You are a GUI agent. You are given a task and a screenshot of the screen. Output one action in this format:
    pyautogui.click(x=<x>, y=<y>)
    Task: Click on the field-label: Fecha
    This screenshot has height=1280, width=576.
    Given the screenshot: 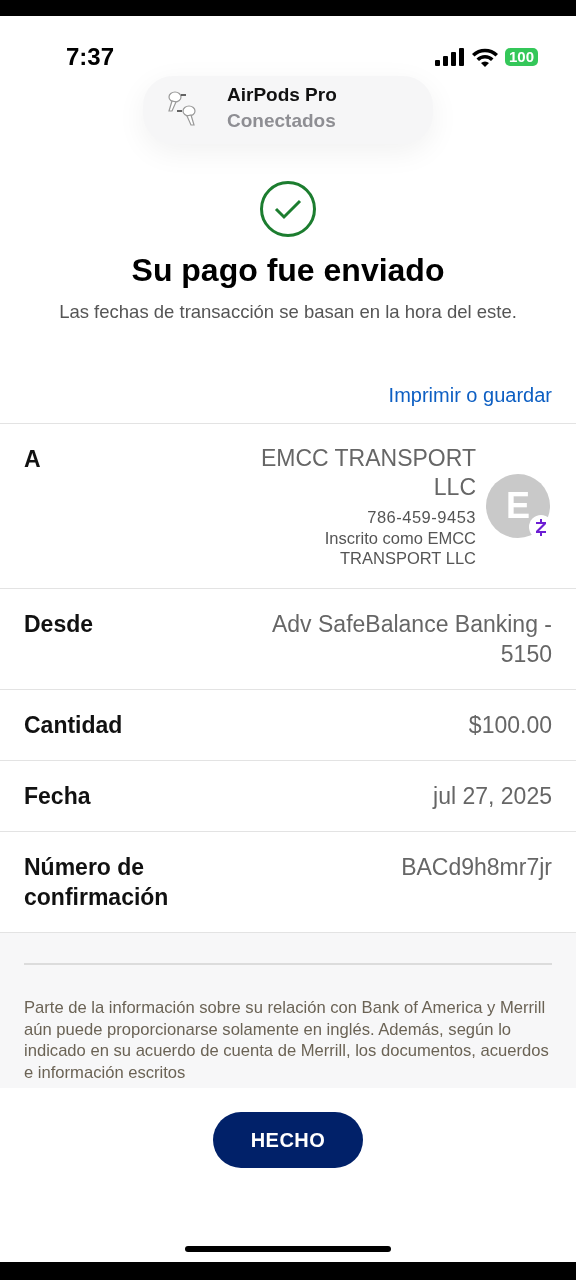 What is the action you would take?
    pyautogui.click(x=58, y=796)
    